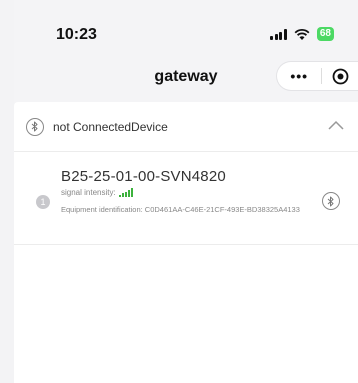 This screenshot has height=383, width=358. Describe the element at coordinates (325, 34) in the screenshot. I see `battery-indicator: 68` at that location.